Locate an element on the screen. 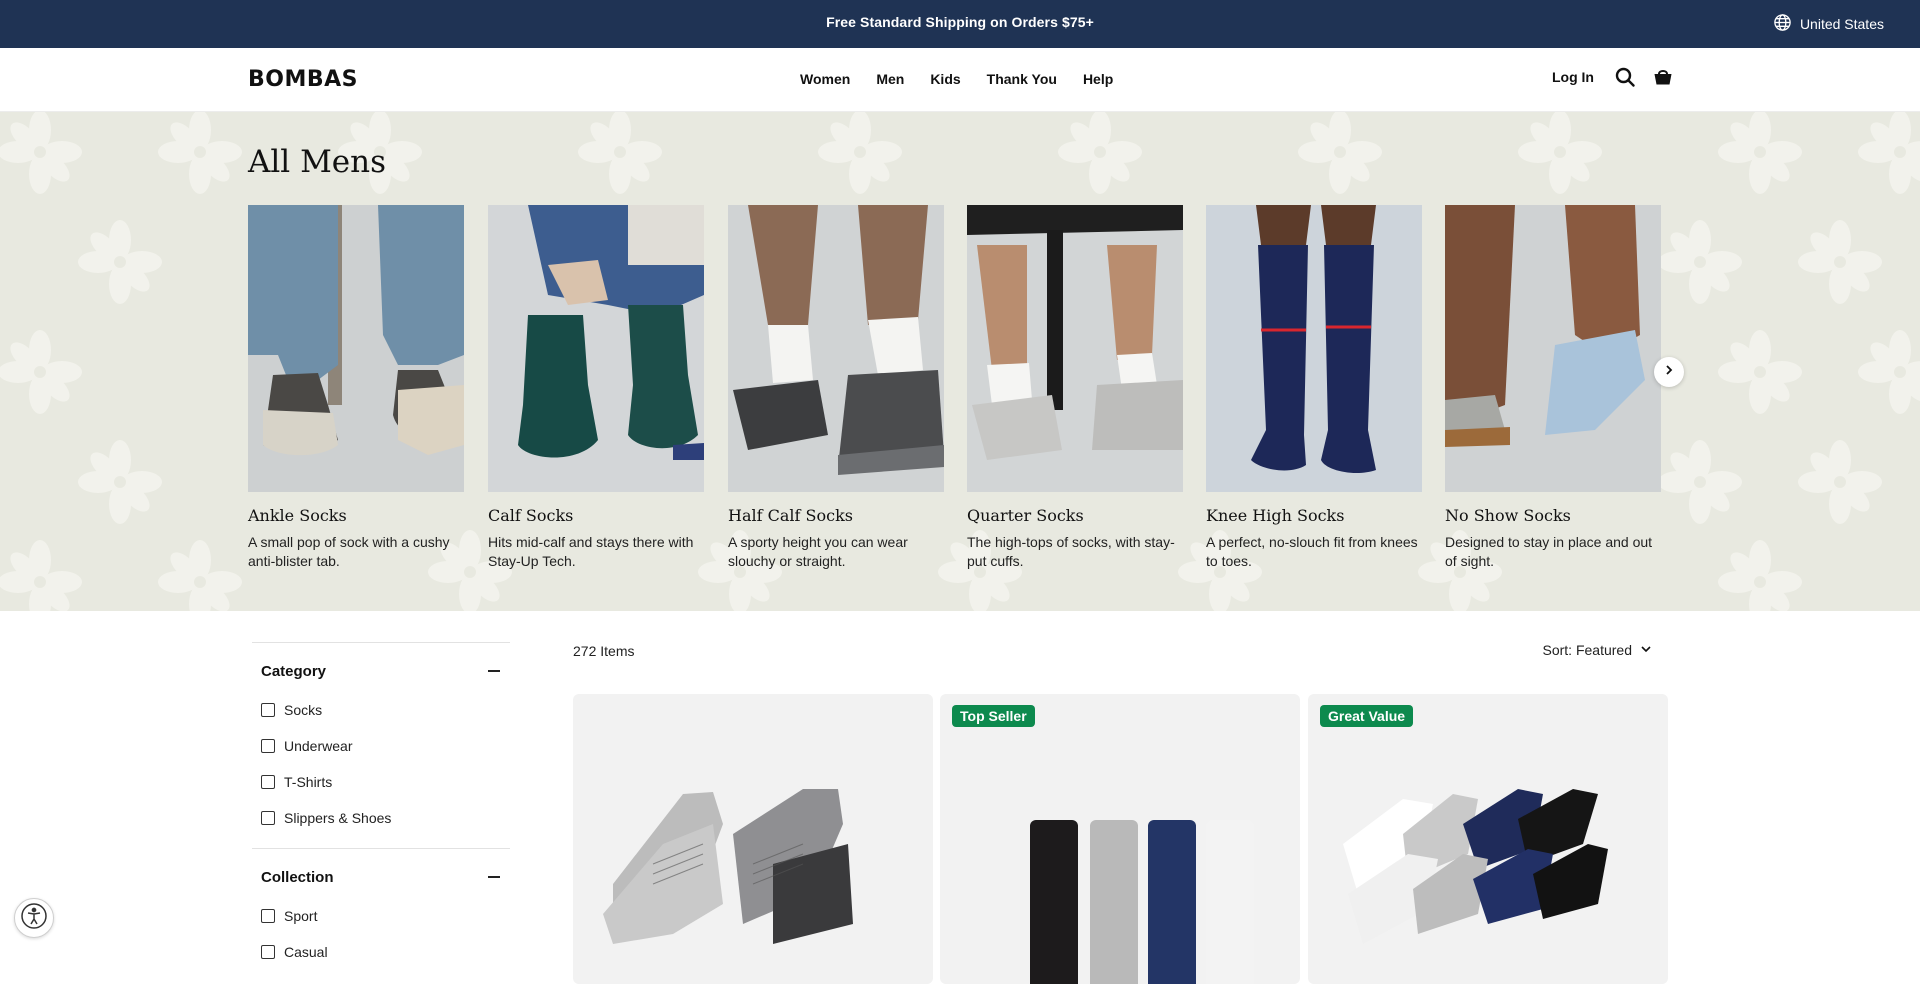  filter-option-slippers-shoes: Slippers & Shoes is located at coordinates (385, 818).